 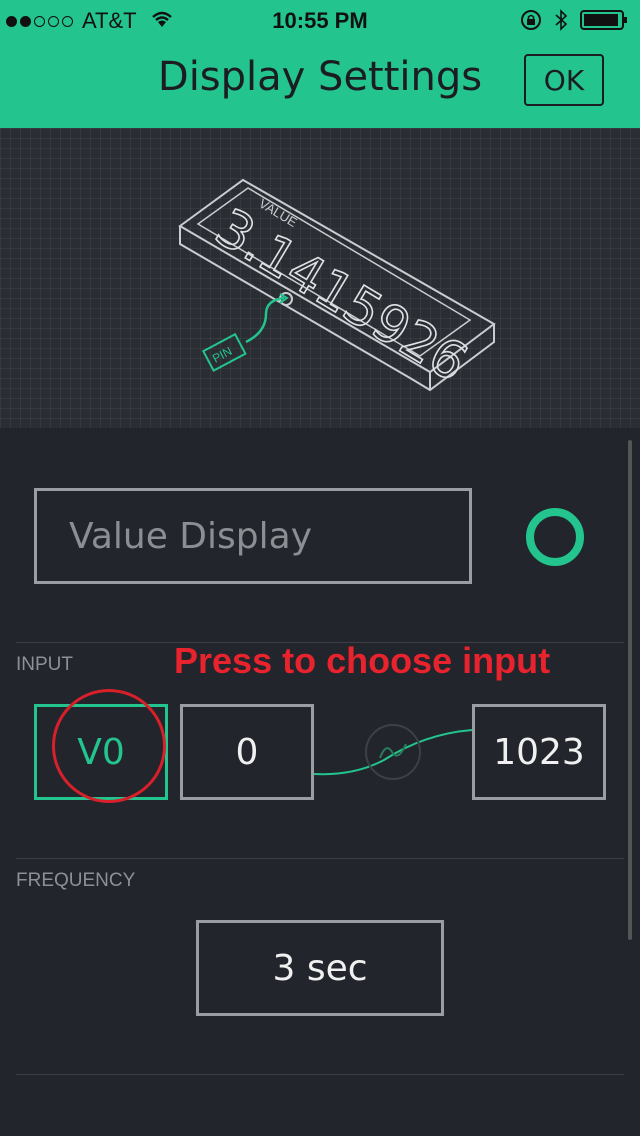 What do you see at coordinates (320, 968) in the screenshot?
I see `frequency-select-button: 3 sec` at bounding box center [320, 968].